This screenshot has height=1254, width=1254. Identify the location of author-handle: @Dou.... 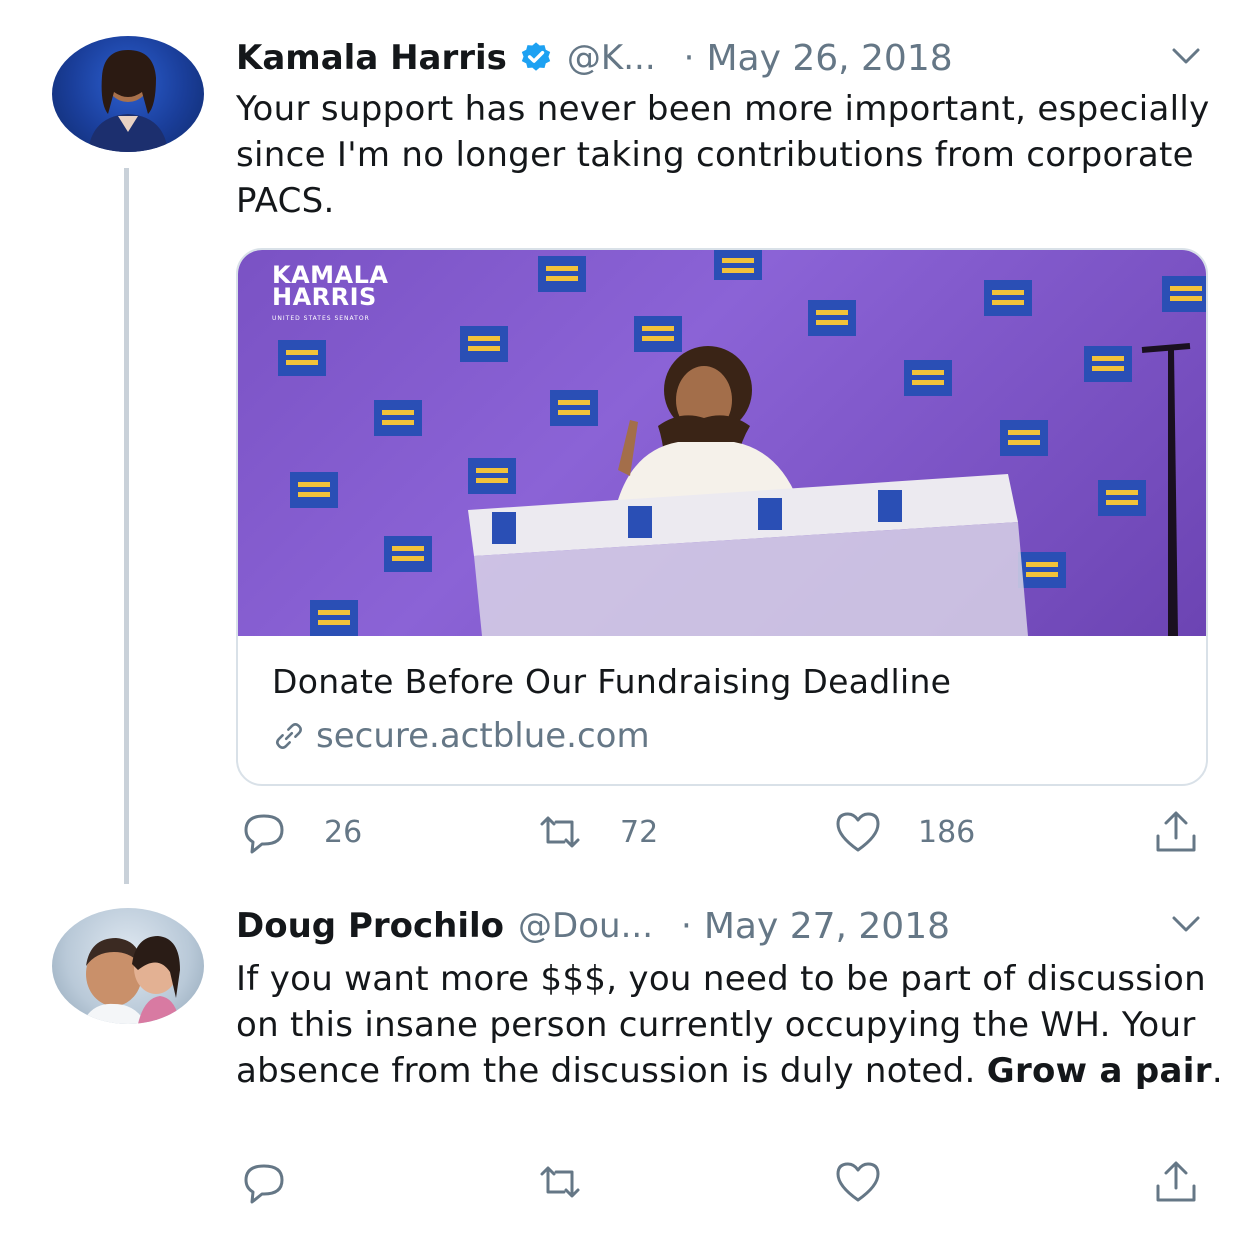
(585, 926).